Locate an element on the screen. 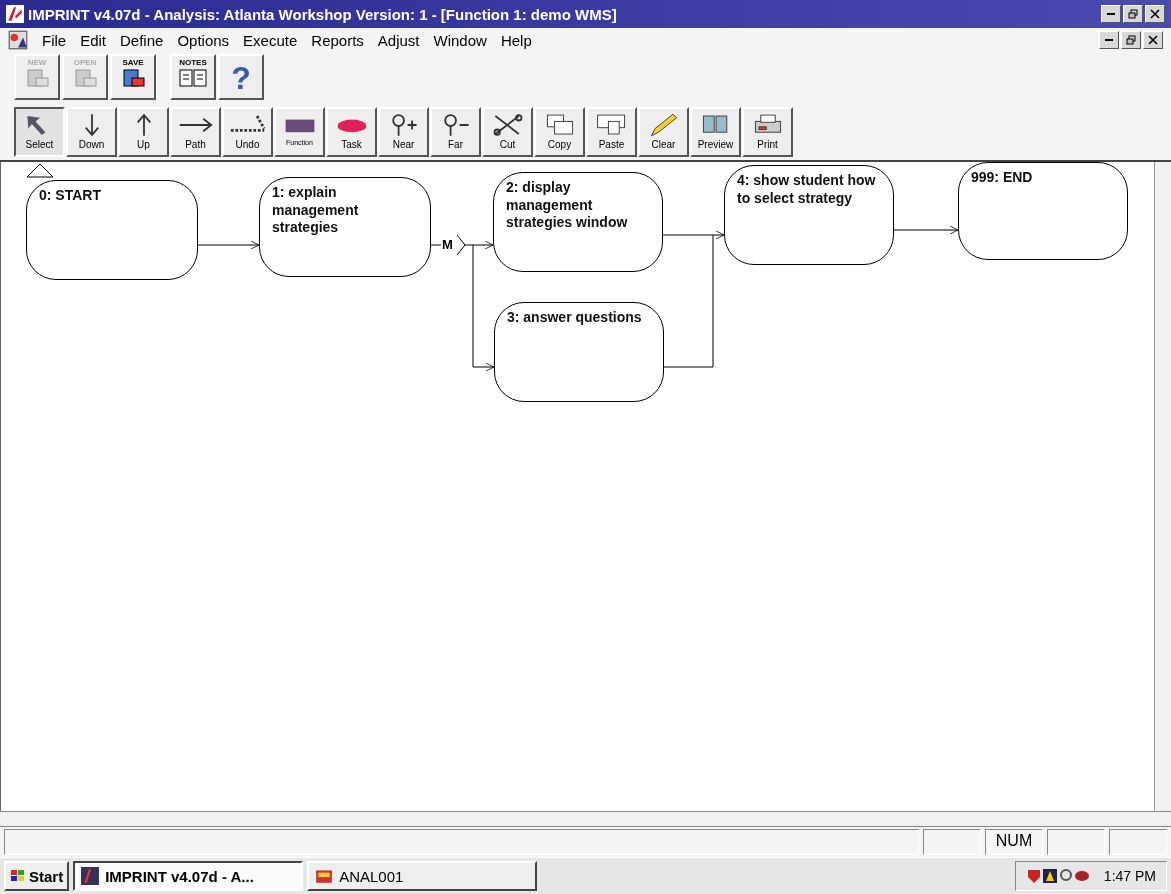 The height and width of the screenshot is (894, 1171). menu-item: Define is located at coordinates (142, 40).